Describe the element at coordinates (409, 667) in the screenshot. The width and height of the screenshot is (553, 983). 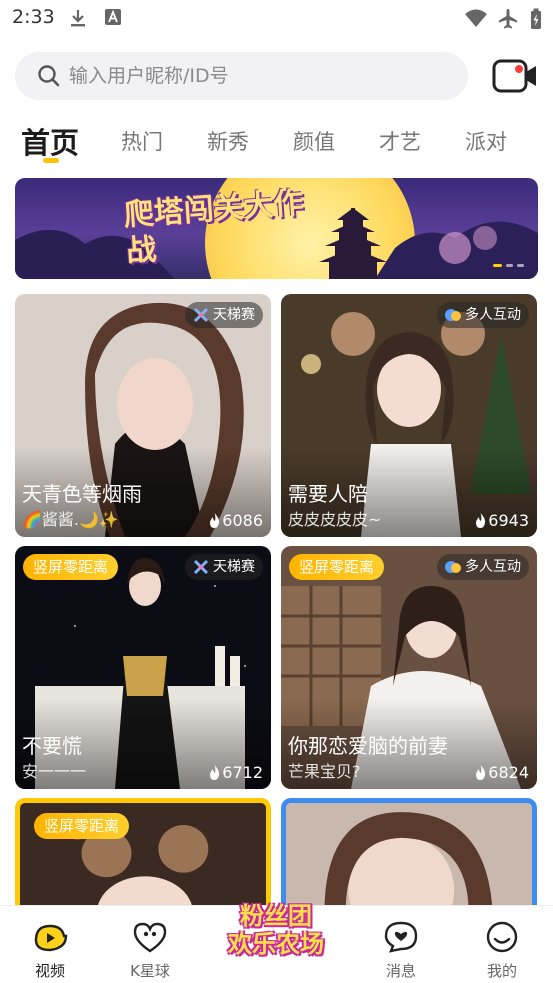
I see `stream-card: 竖屏零距离 多人互动 你那恋爱脑的前妻 芒果宝贝? 6824` at that location.